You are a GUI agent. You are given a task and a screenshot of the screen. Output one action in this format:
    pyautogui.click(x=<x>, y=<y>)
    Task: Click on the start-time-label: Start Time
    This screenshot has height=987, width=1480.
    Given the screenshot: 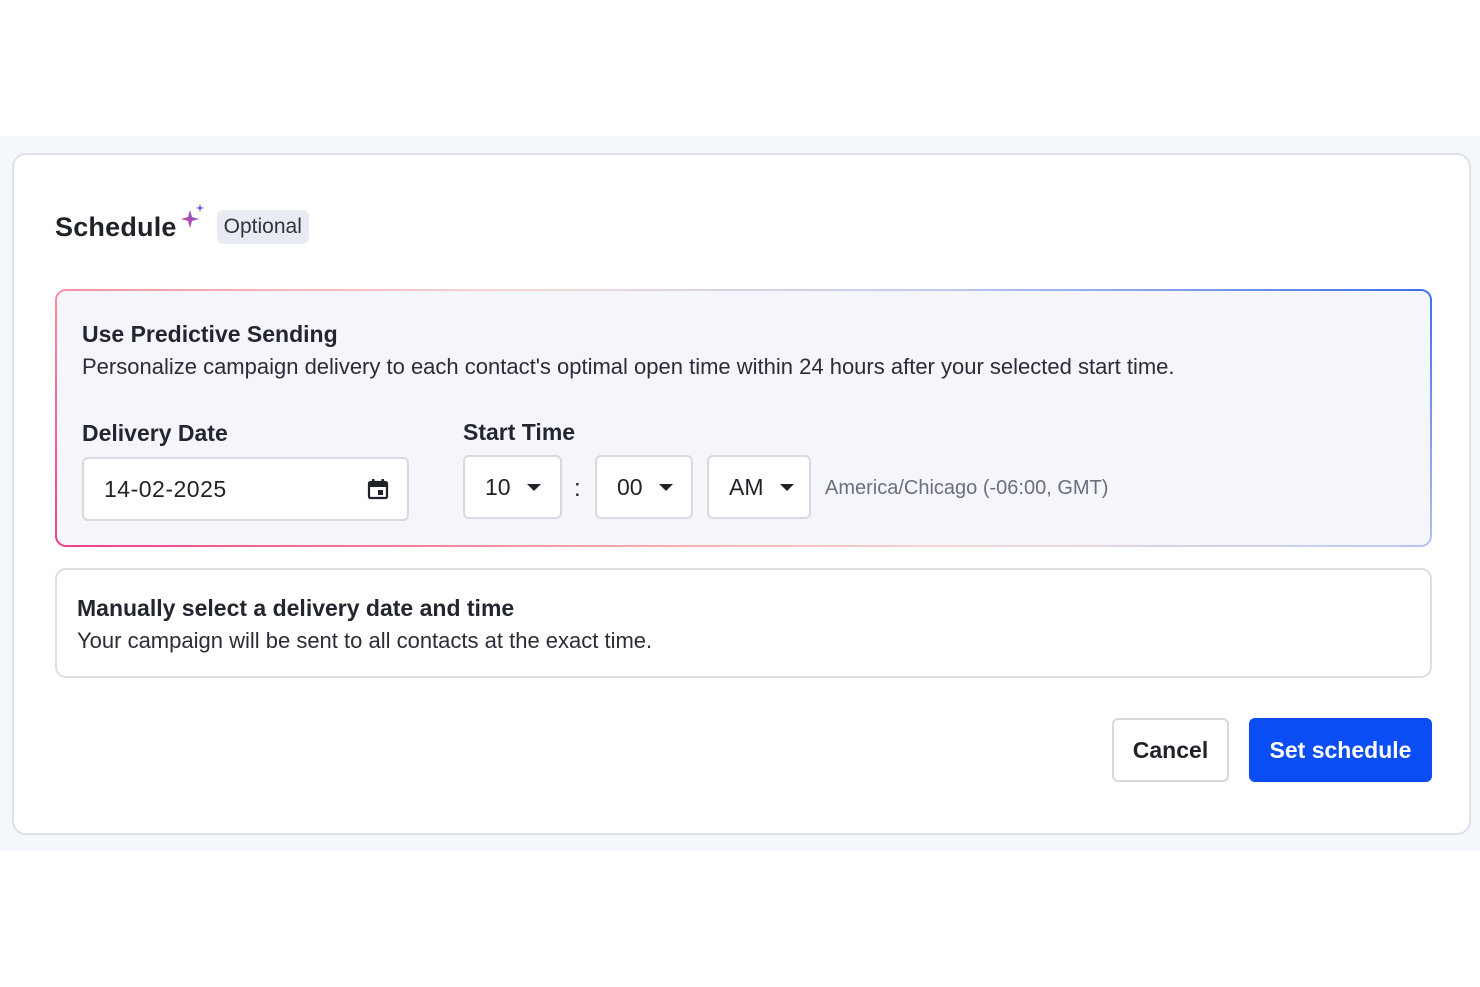 What is the action you would take?
    pyautogui.click(x=519, y=432)
    